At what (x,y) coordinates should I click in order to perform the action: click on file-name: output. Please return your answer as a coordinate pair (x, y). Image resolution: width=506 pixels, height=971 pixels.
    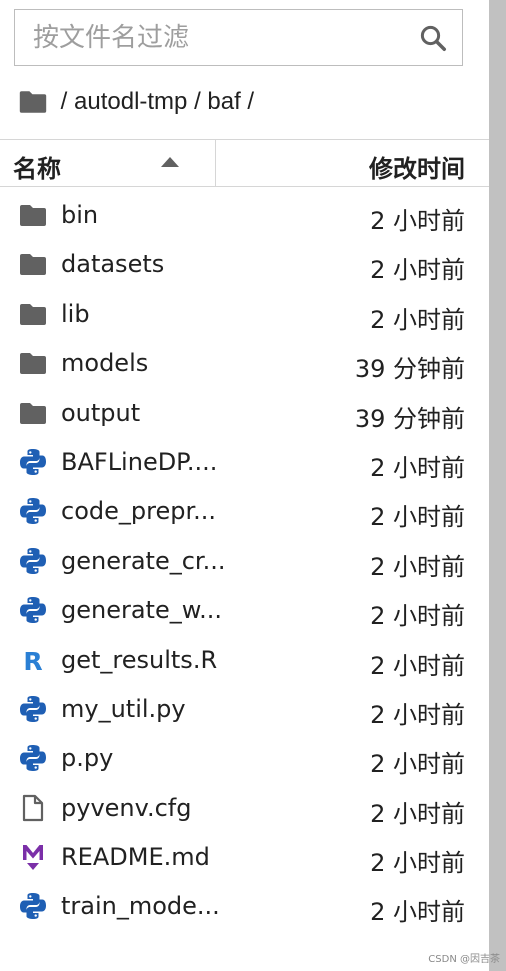
    Looking at the image, I should click on (101, 412).